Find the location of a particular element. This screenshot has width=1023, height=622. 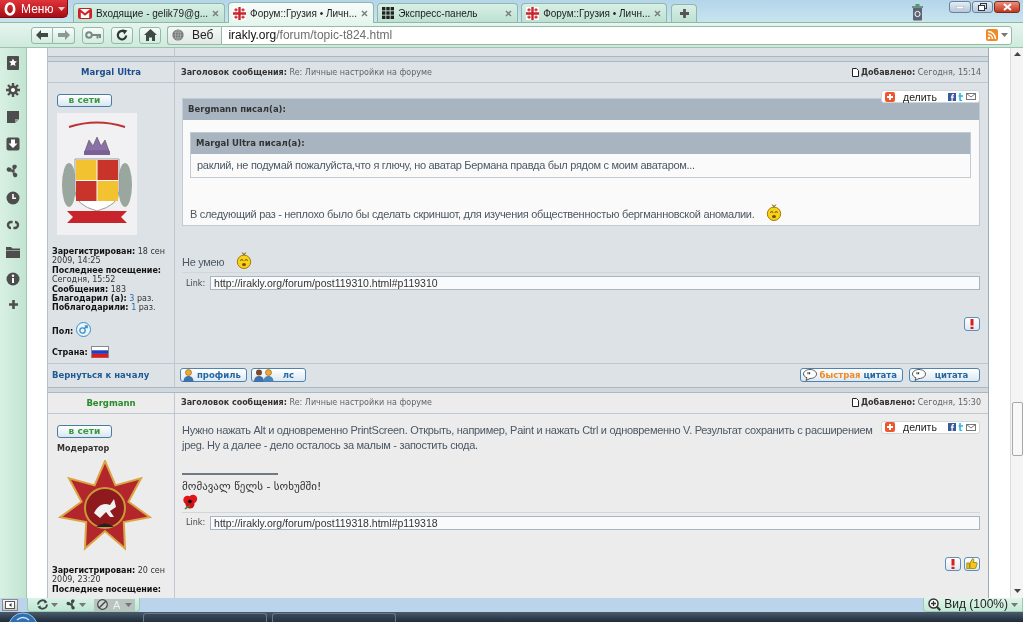

grid-icon is located at coordinates (388, 13).